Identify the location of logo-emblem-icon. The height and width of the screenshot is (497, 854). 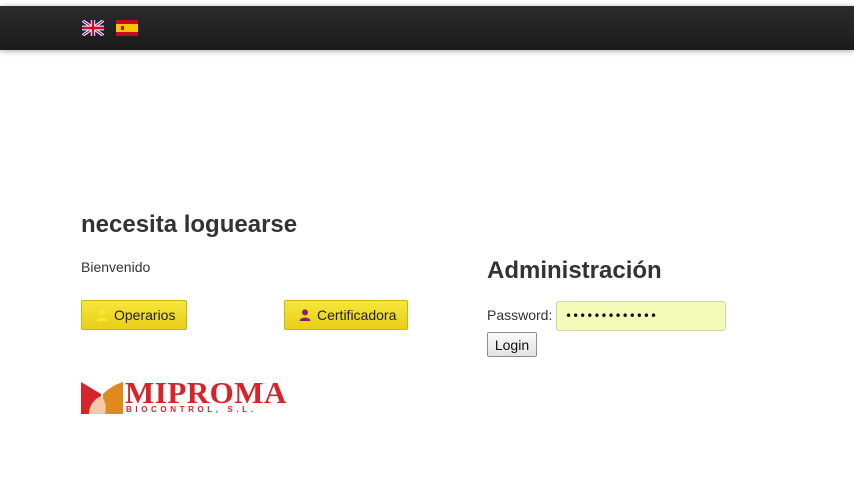
(102, 398).